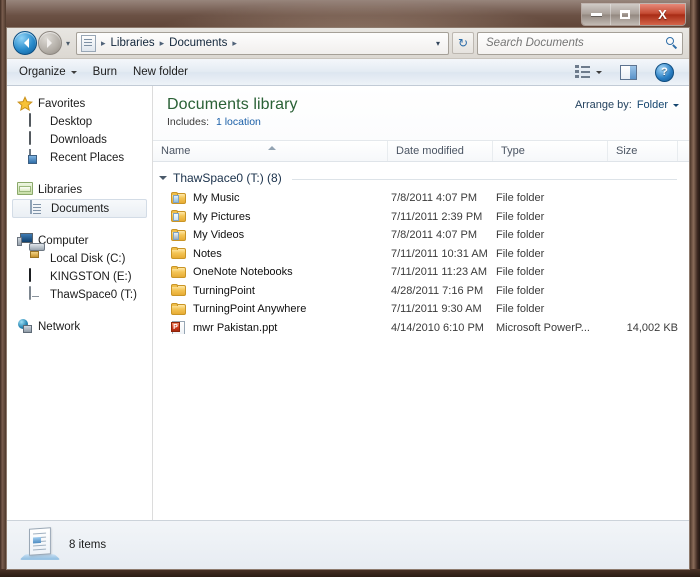 This screenshot has width=700, height=577. What do you see at coordinates (37, 259) in the screenshot?
I see `hard-disk-icon` at bounding box center [37, 259].